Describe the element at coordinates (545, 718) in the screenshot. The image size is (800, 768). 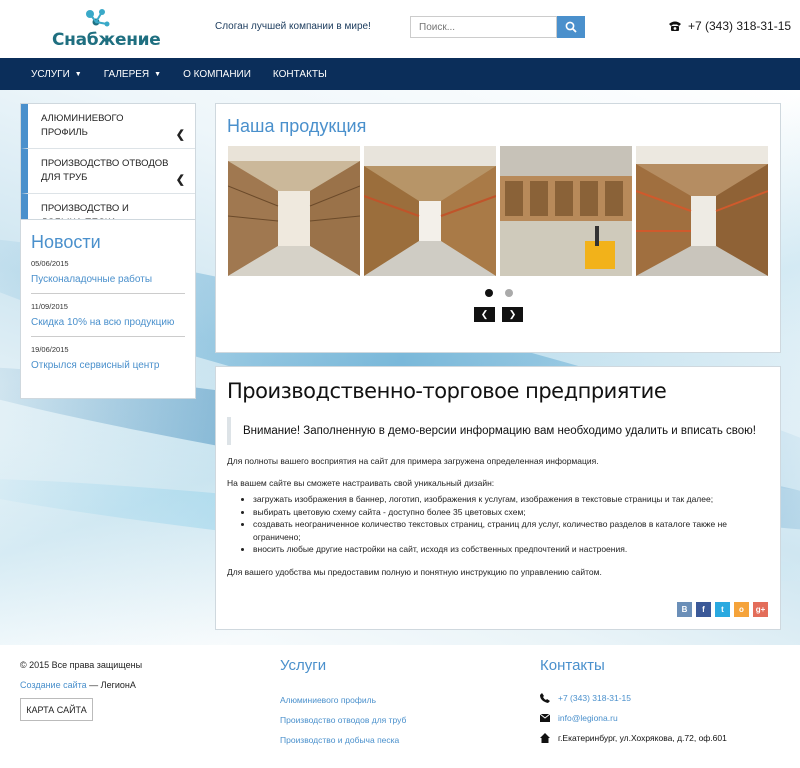
I see `mail-icon` at that location.